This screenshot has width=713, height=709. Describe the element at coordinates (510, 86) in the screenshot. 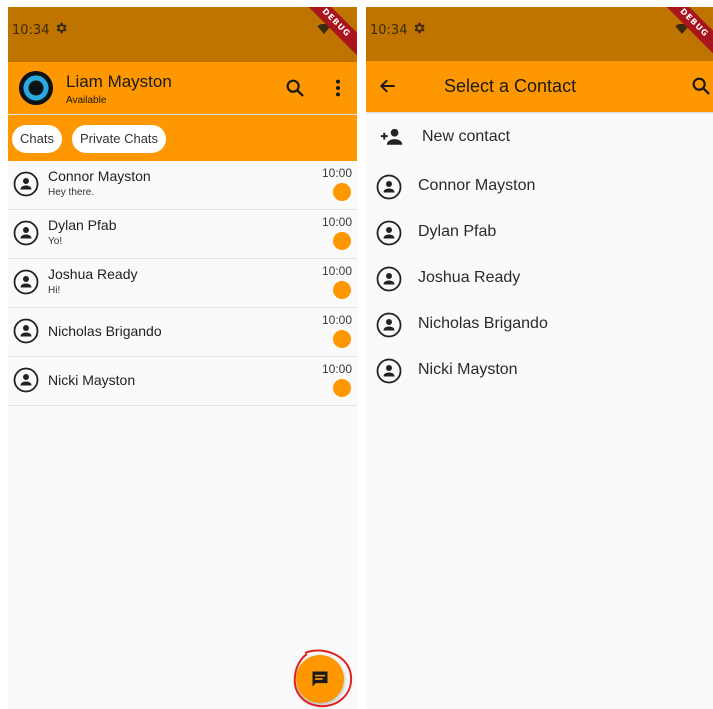

I see `page-title: Select a Contact` at that location.